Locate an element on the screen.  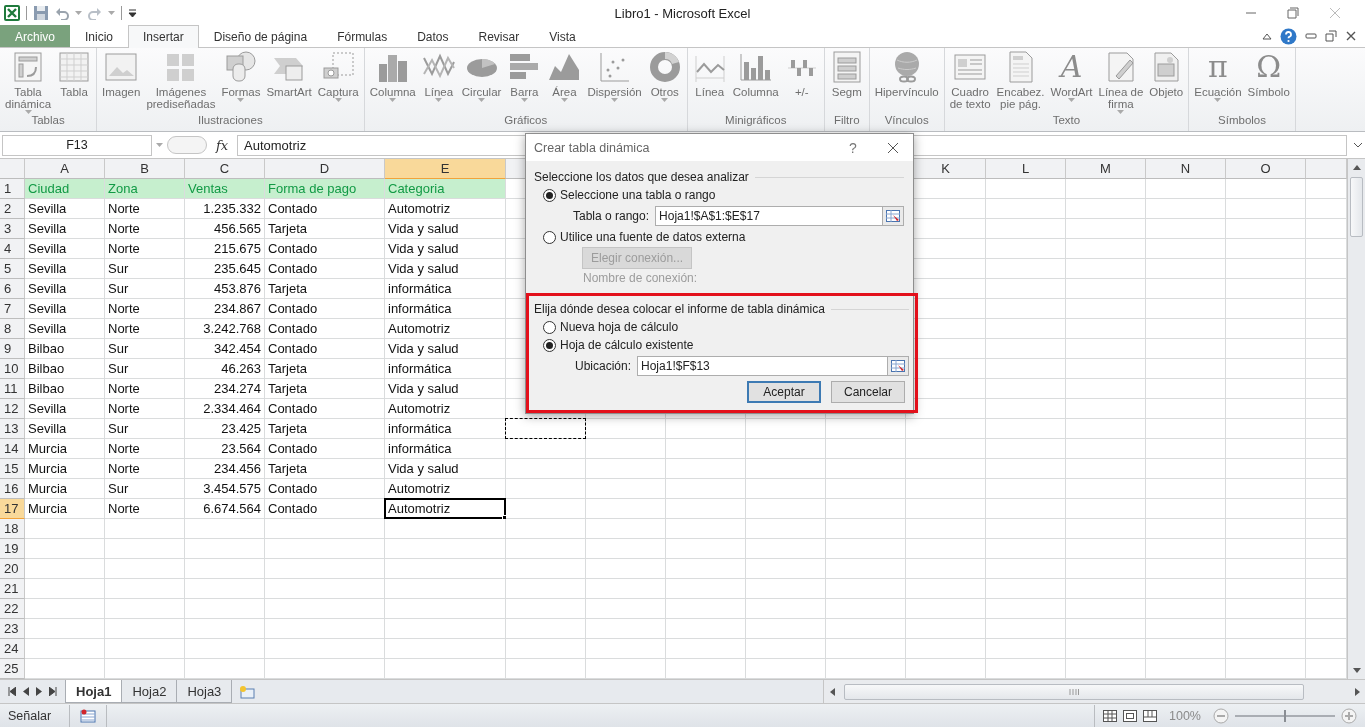
ribbon-button: Cuadro de texto is located at coordinates (970, 80).